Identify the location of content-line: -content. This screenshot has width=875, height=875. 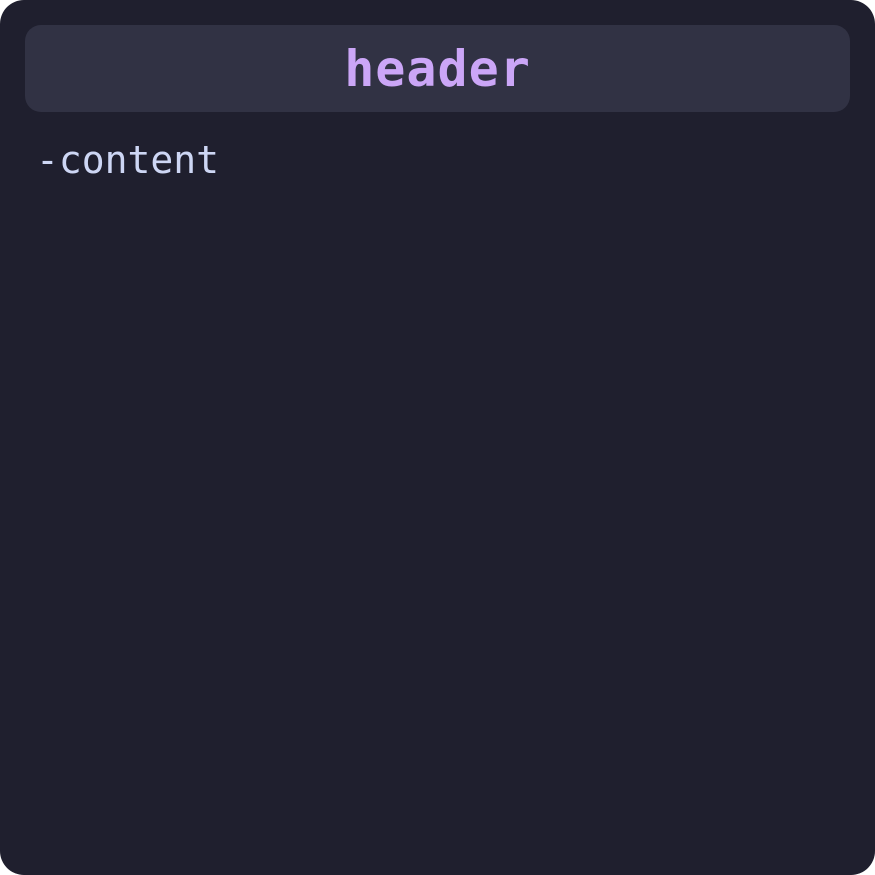
(128, 160).